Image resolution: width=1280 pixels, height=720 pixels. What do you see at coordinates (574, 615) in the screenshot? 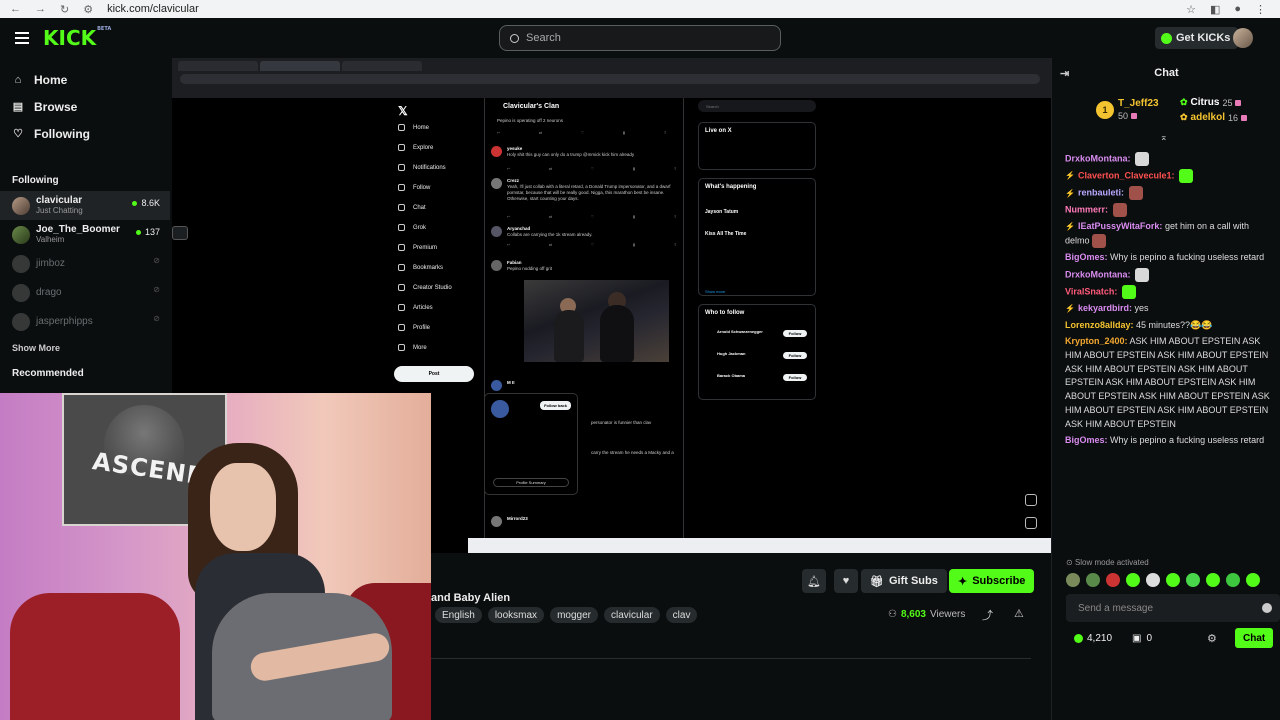
I see `tag: mogger` at bounding box center [574, 615].